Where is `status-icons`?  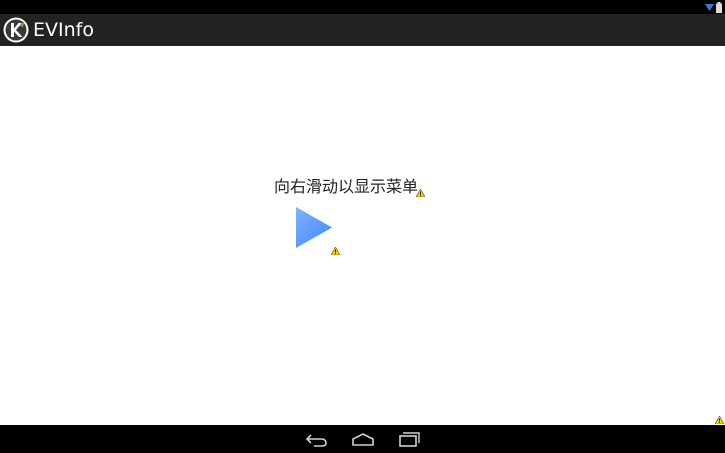
status-icons is located at coordinates (713, 7).